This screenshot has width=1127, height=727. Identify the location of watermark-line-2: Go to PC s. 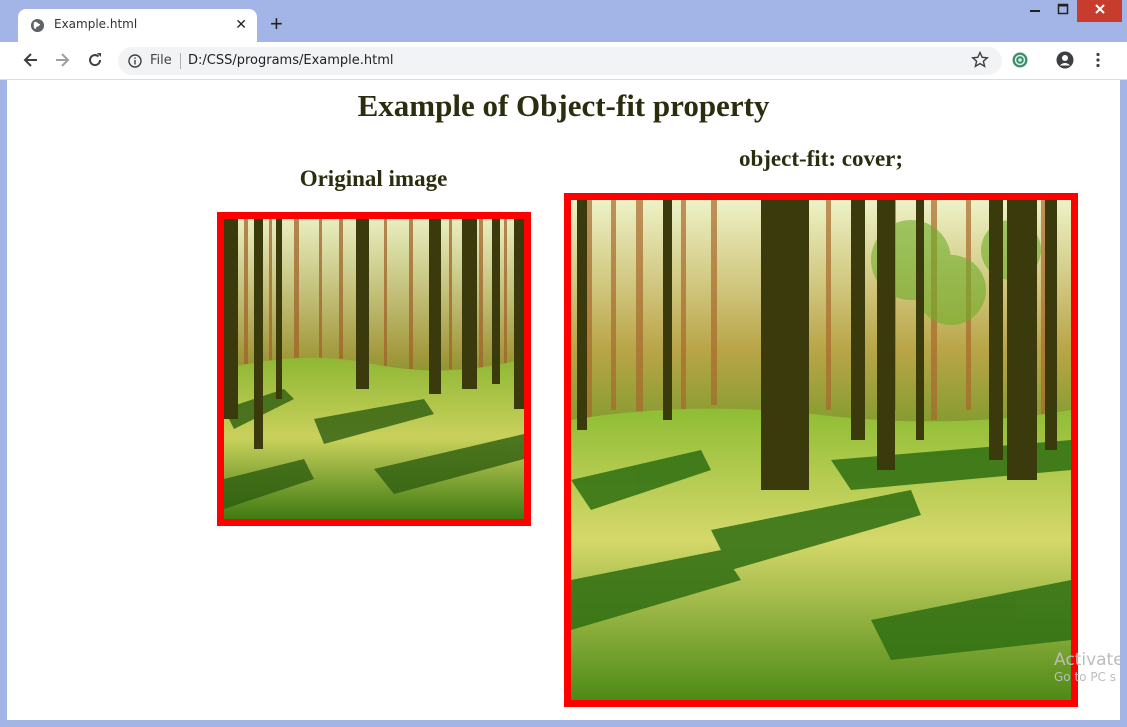
(1085, 677).